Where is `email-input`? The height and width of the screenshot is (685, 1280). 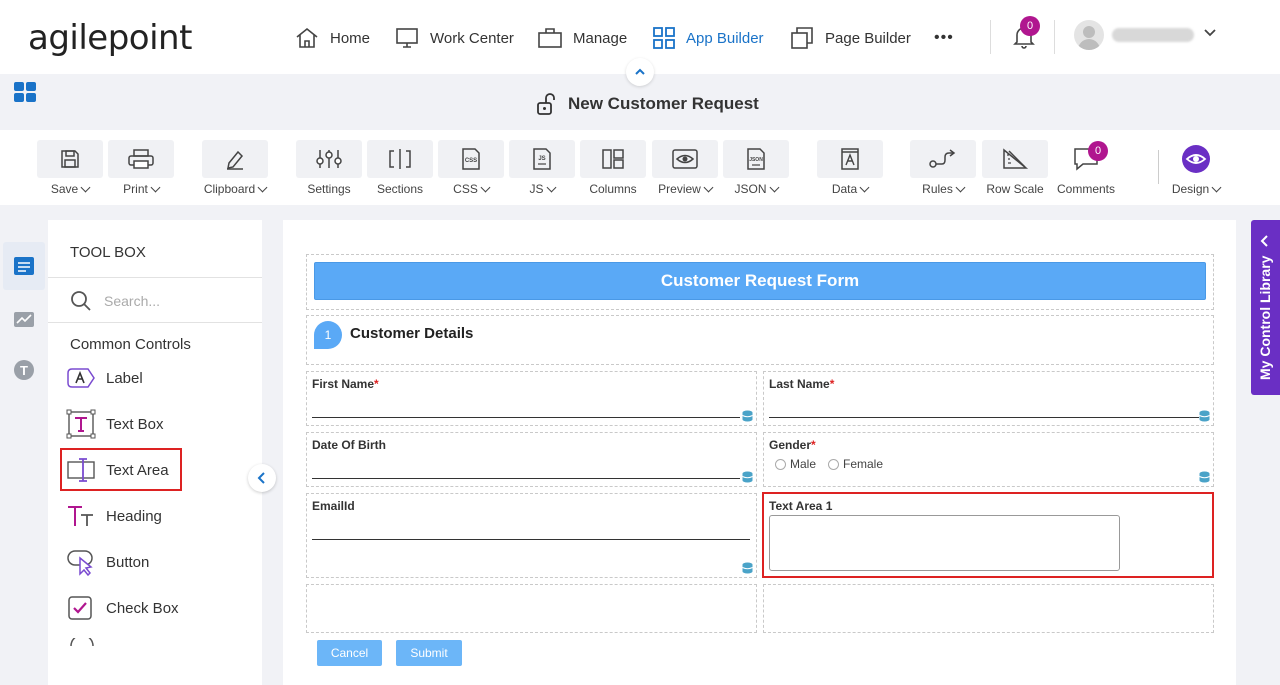 email-input is located at coordinates (531, 539).